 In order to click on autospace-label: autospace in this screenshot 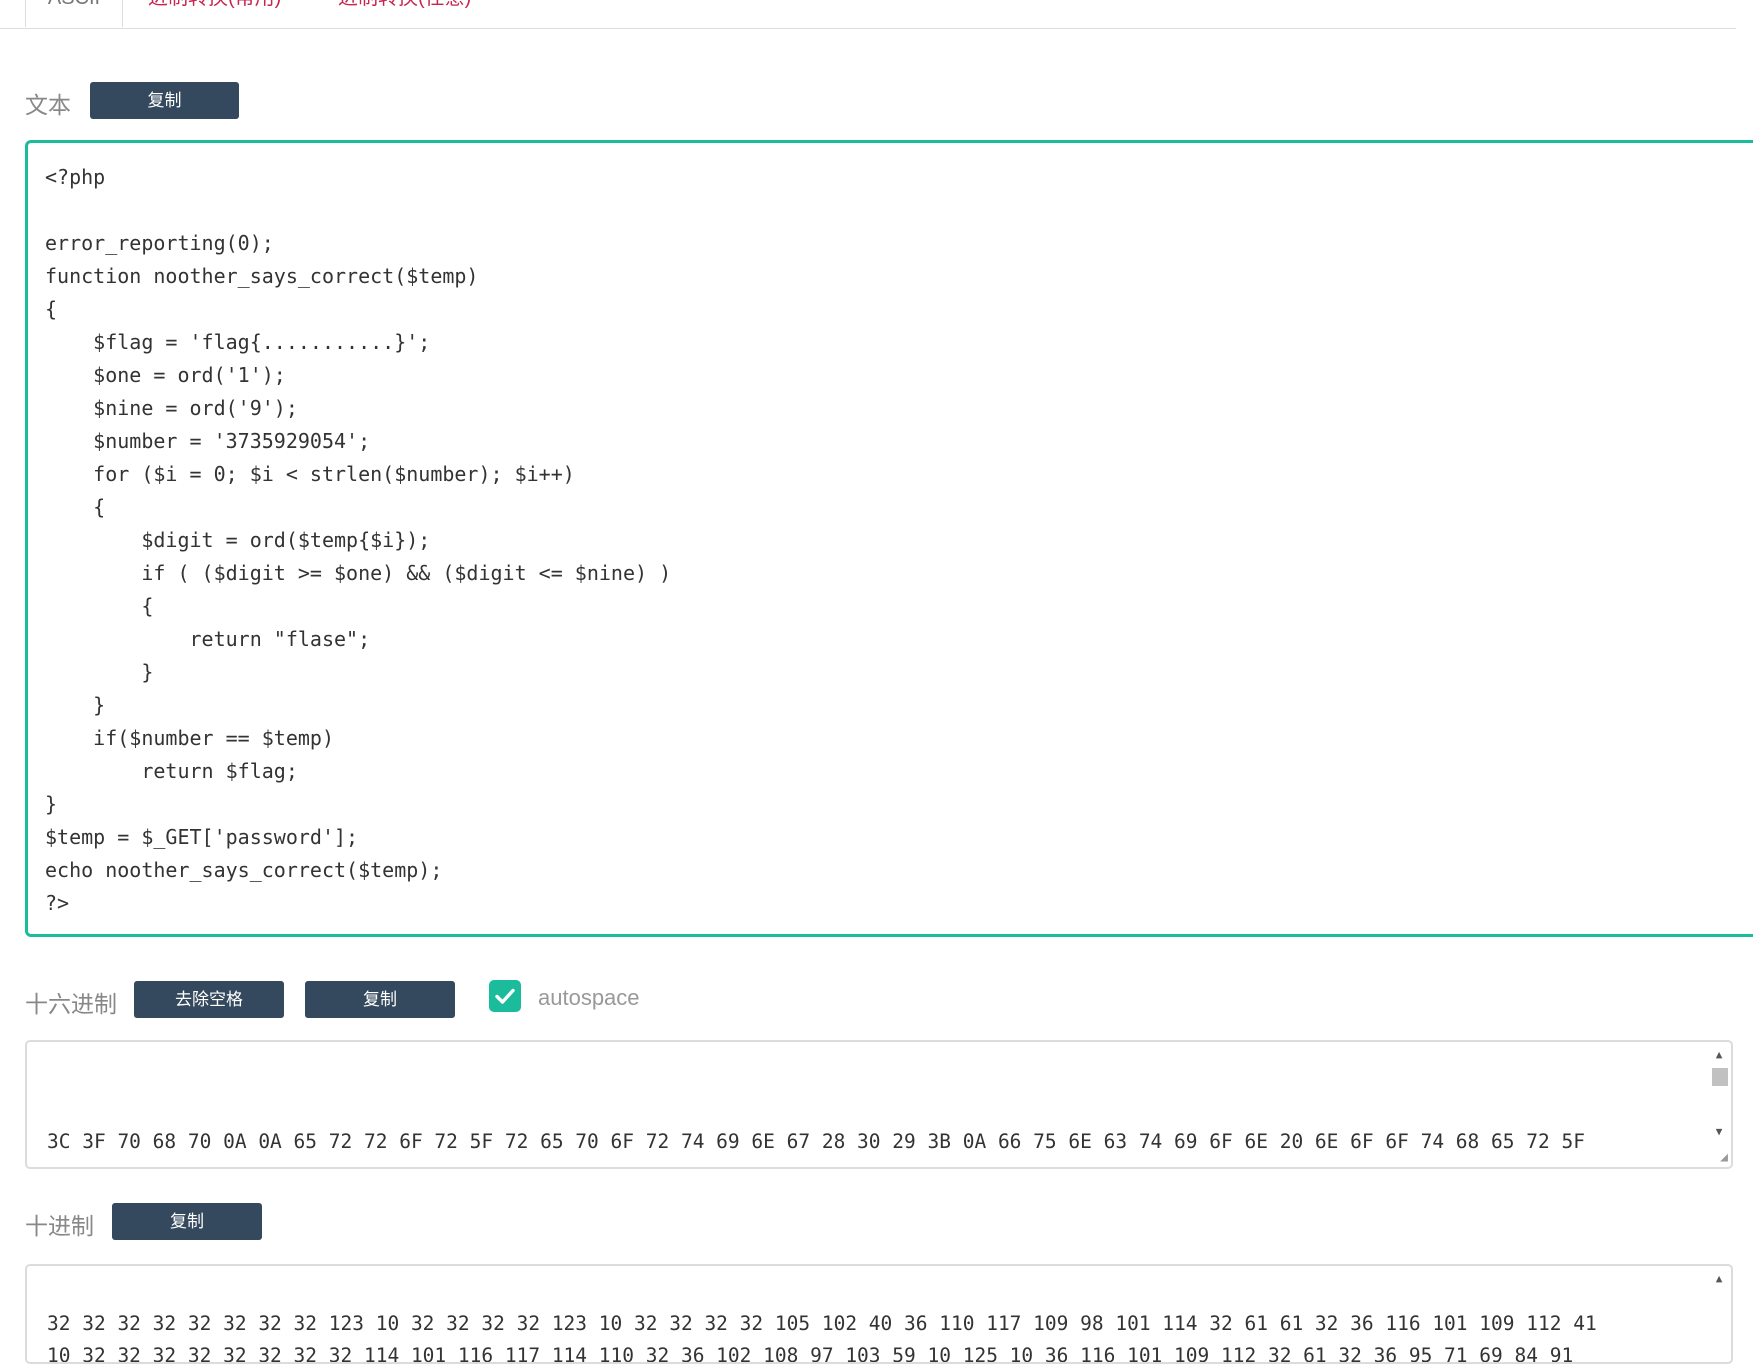, I will do `click(589, 997)`.